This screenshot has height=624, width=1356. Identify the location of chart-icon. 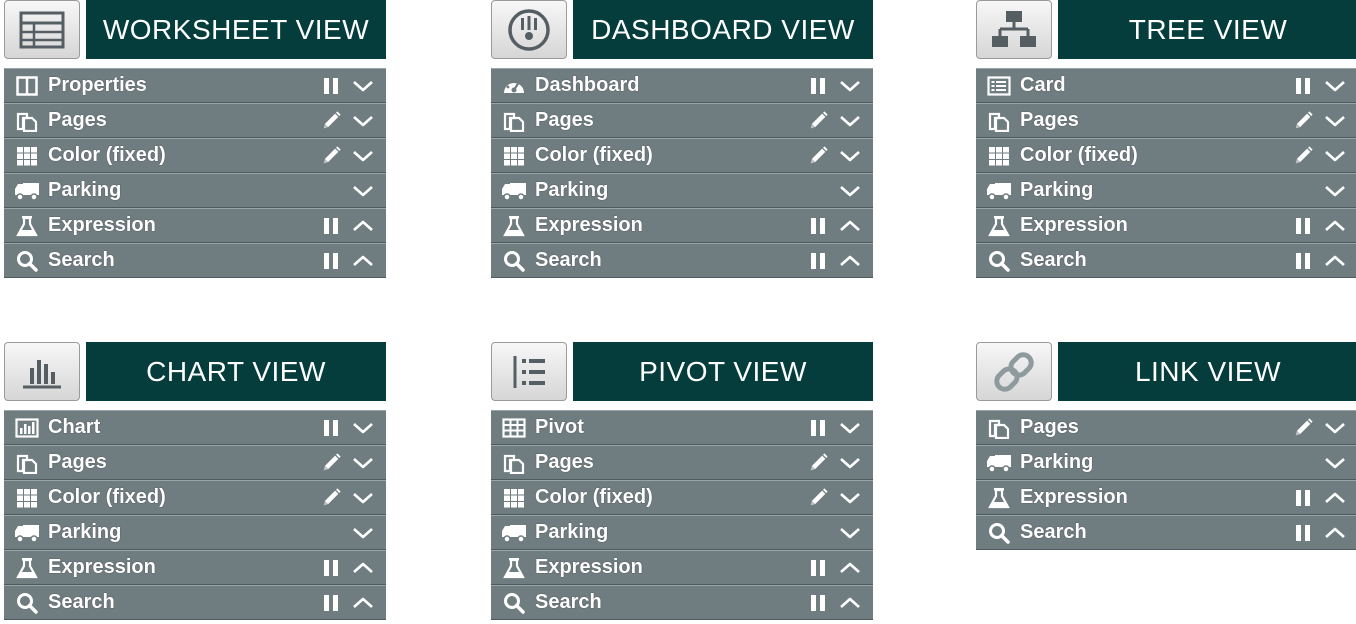
(42, 371).